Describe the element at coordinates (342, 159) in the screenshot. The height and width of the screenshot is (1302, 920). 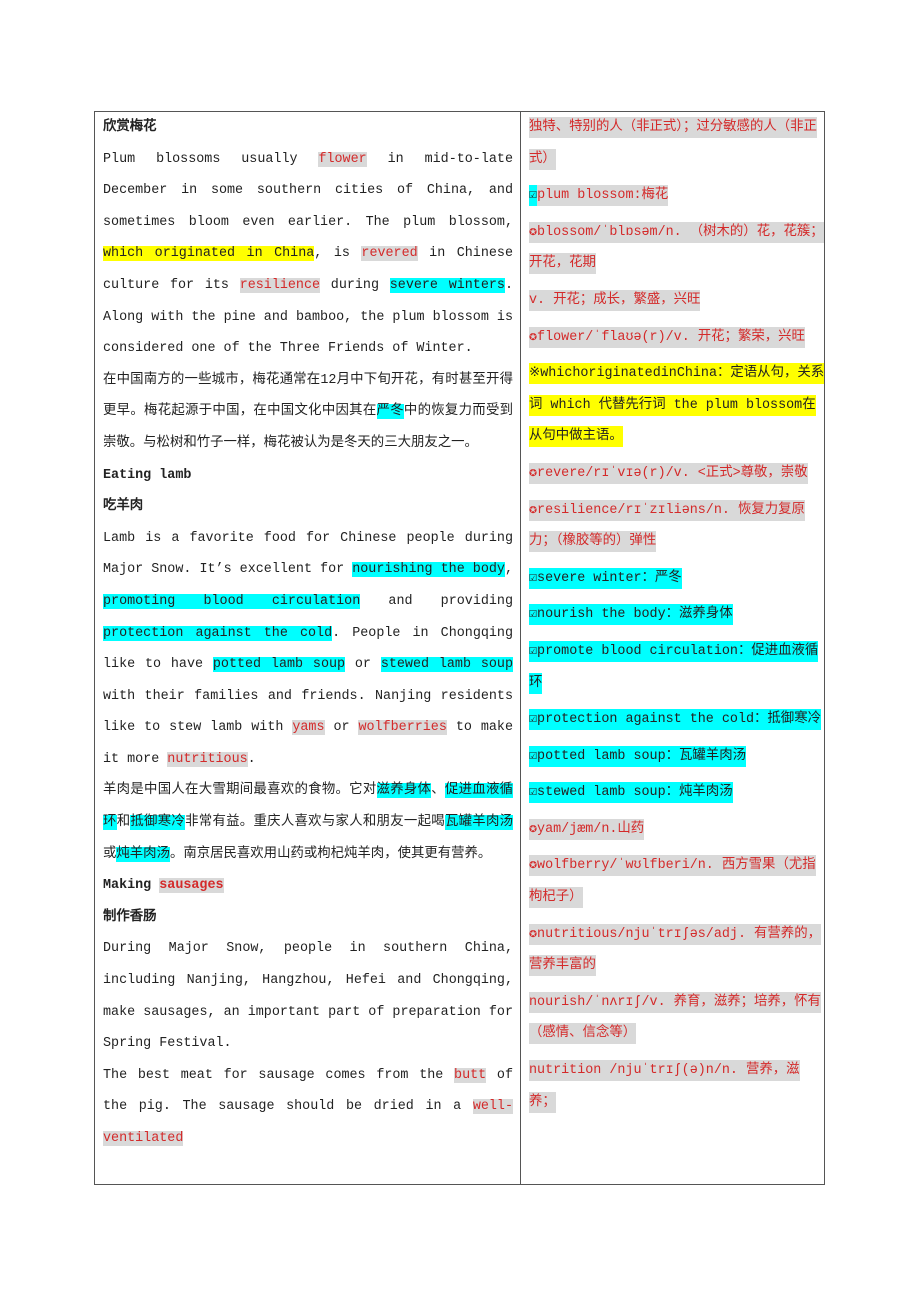
I see `highlighted-text: flower` at that location.